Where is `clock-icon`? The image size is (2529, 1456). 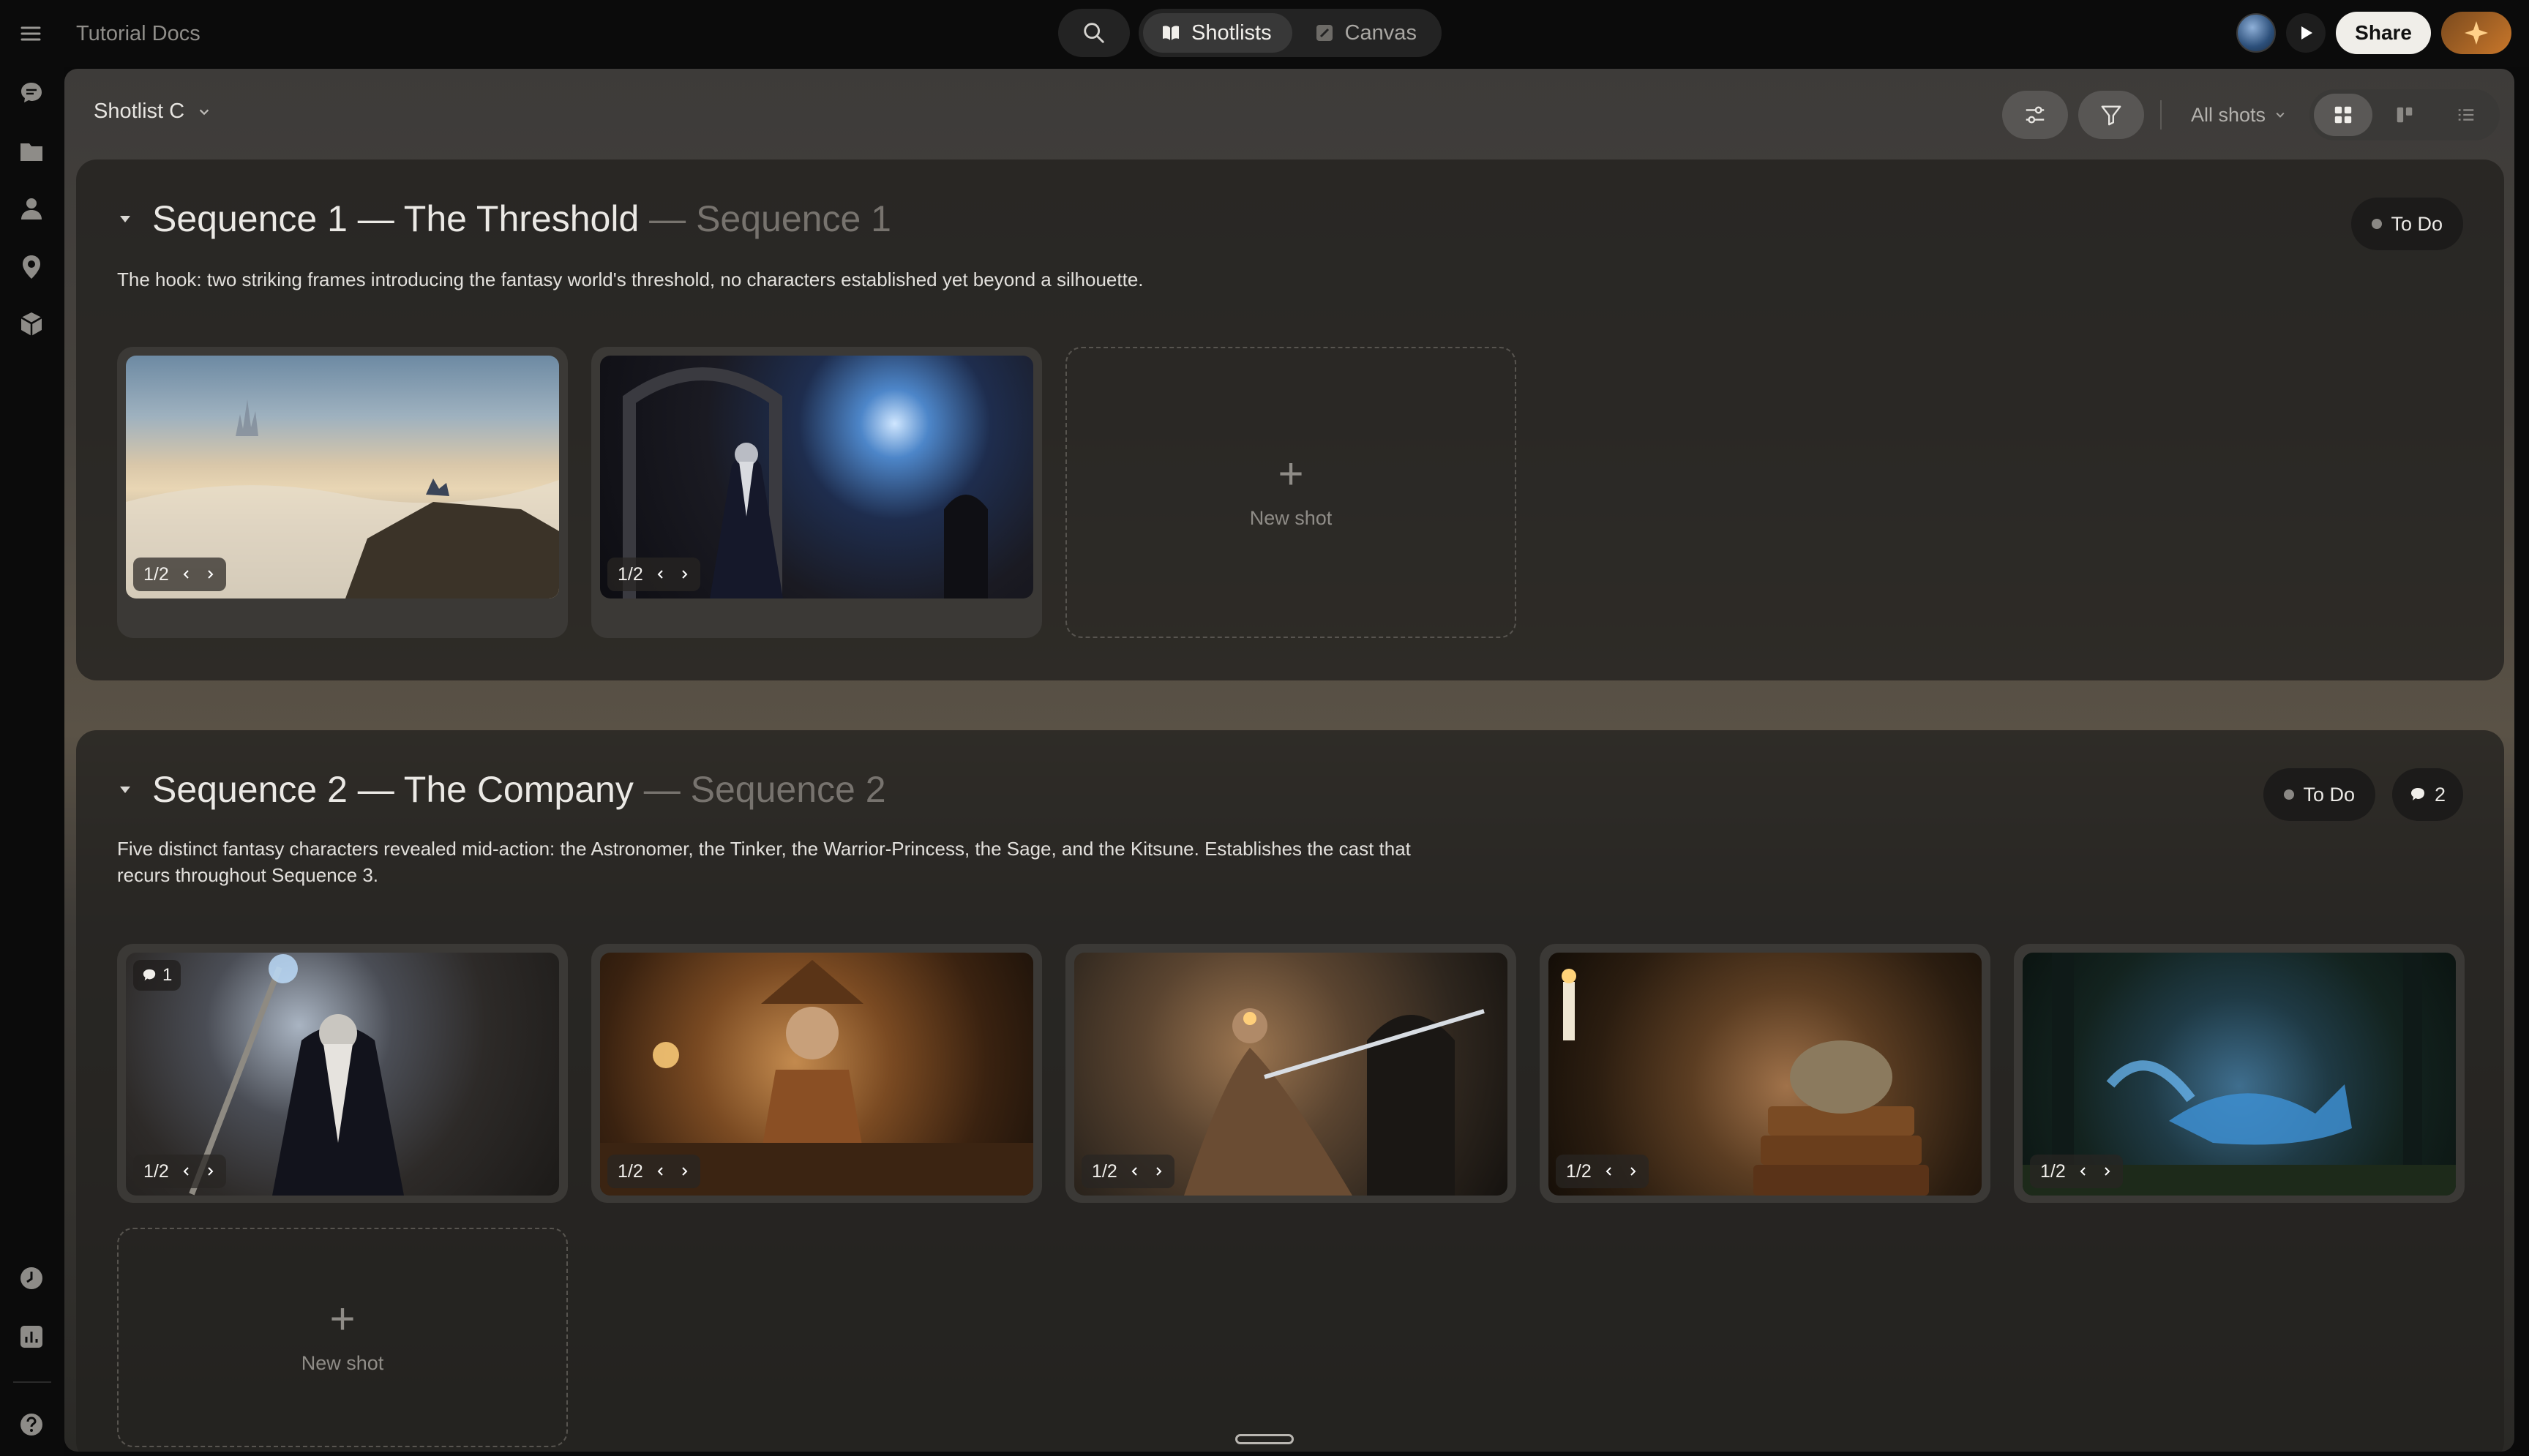 clock-icon is located at coordinates (32, 1278).